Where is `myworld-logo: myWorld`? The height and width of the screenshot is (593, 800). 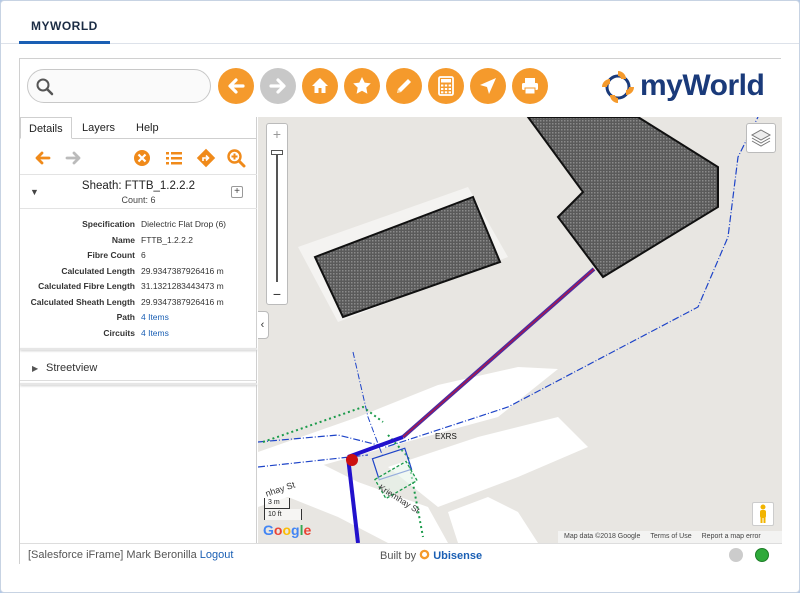 myworld-logo: myWorld is located at coordinates (688, 87).